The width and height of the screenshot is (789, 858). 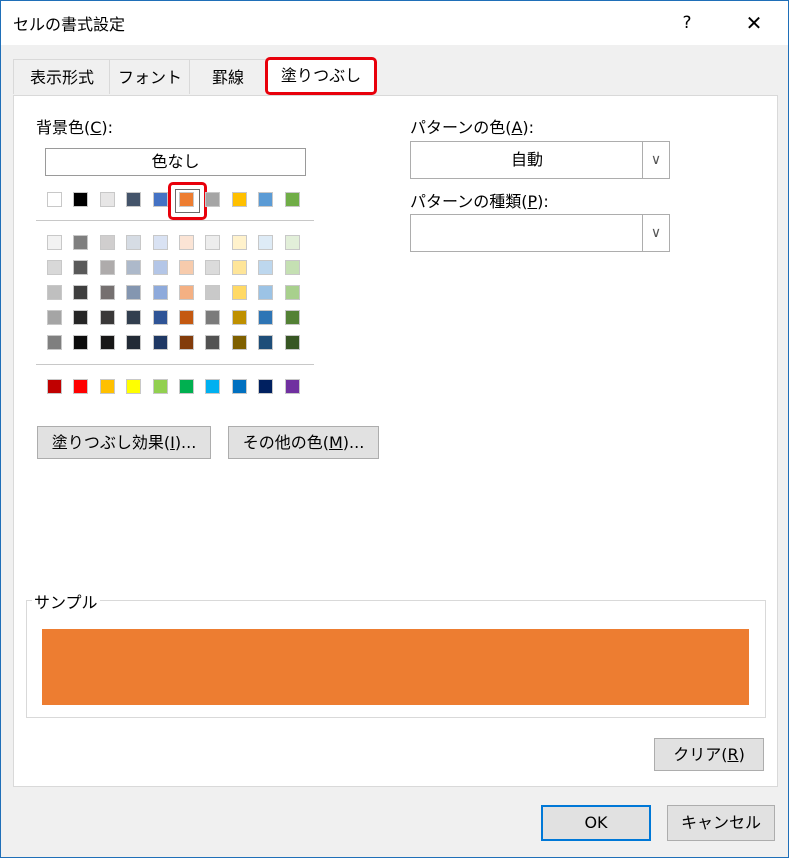 What do you see at coordinates (66, 601) in the screenshot?
I see `sample-label: サンプル` at bounding box center [66, 601].